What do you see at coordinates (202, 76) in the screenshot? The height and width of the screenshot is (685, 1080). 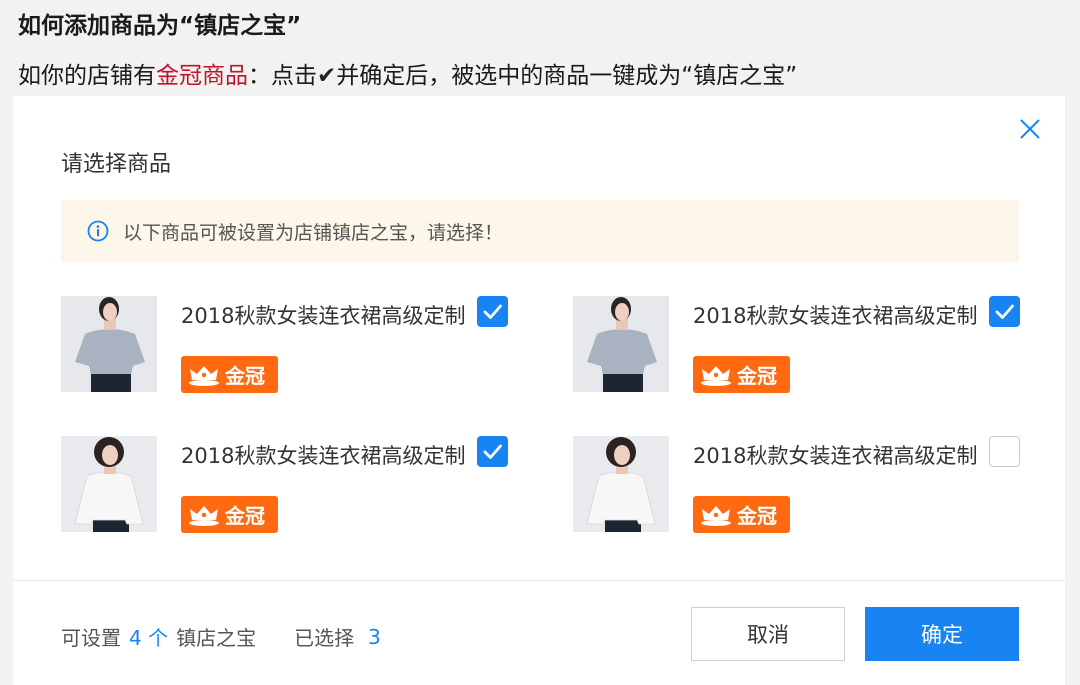 I see `intro-highlight: 金冠商品` at bounding box center [202, 76].